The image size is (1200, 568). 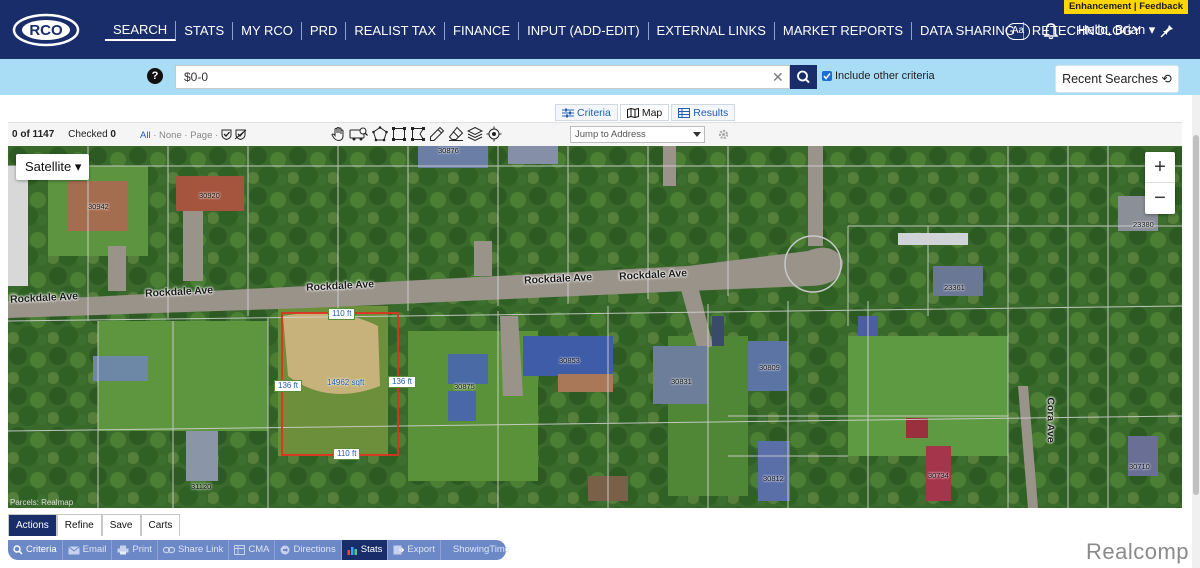 I want to click on result-count: 0 of 1147 Checked 0, so click(x=64, y=134).